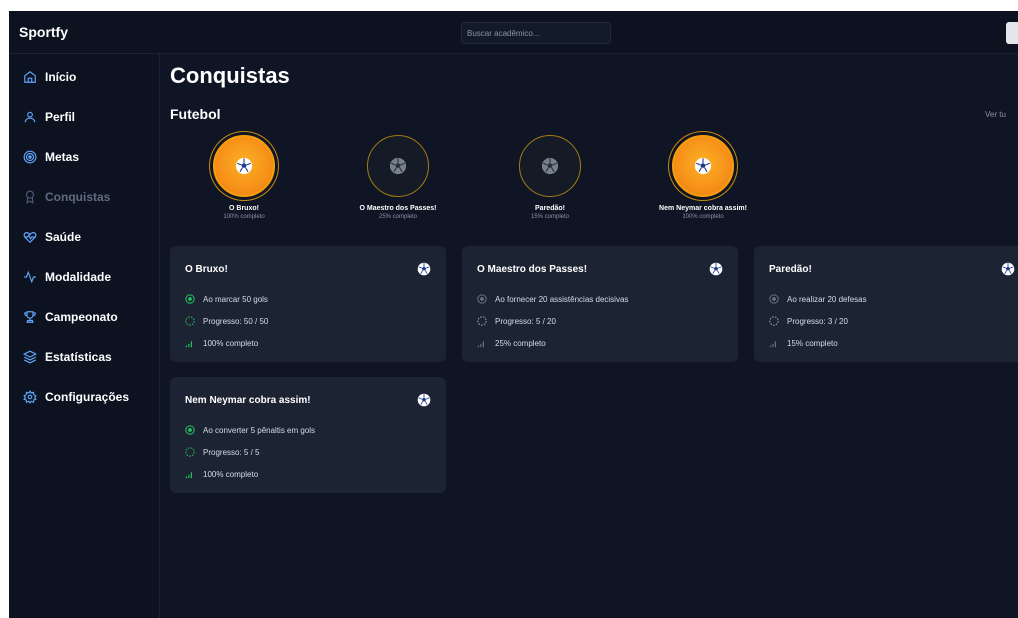 This screenshot has height=618, width=1018. Describe the element at coordinates (532, 269) in the screenshot. I see `card-title: O Maestro dos Passes!` at that location.